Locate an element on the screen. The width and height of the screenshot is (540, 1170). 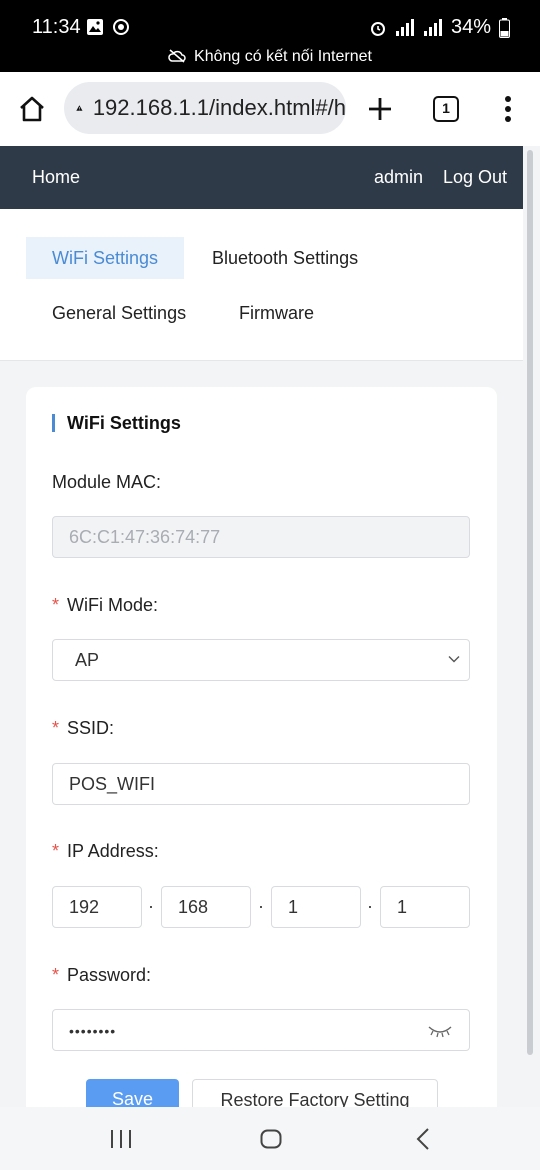
mac-label: Module MAC: is located at coordinates (107, 482).